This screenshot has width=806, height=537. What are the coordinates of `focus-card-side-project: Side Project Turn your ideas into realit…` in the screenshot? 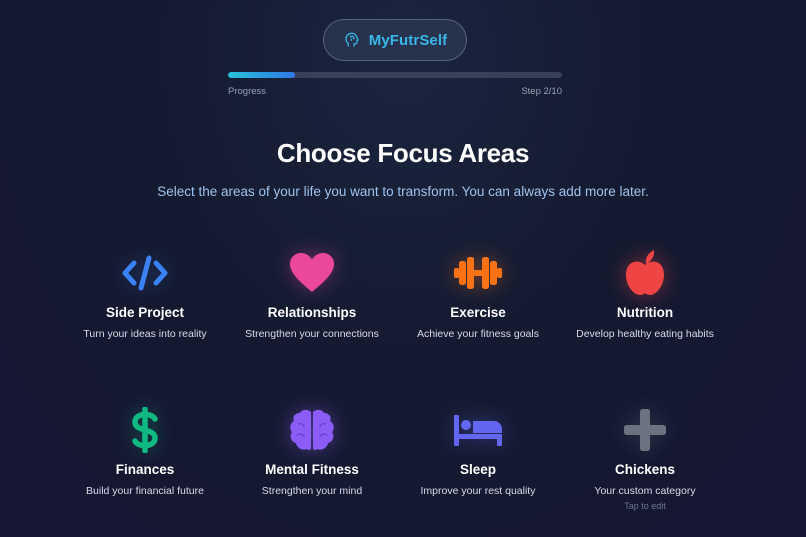 It's located at (145, 295).